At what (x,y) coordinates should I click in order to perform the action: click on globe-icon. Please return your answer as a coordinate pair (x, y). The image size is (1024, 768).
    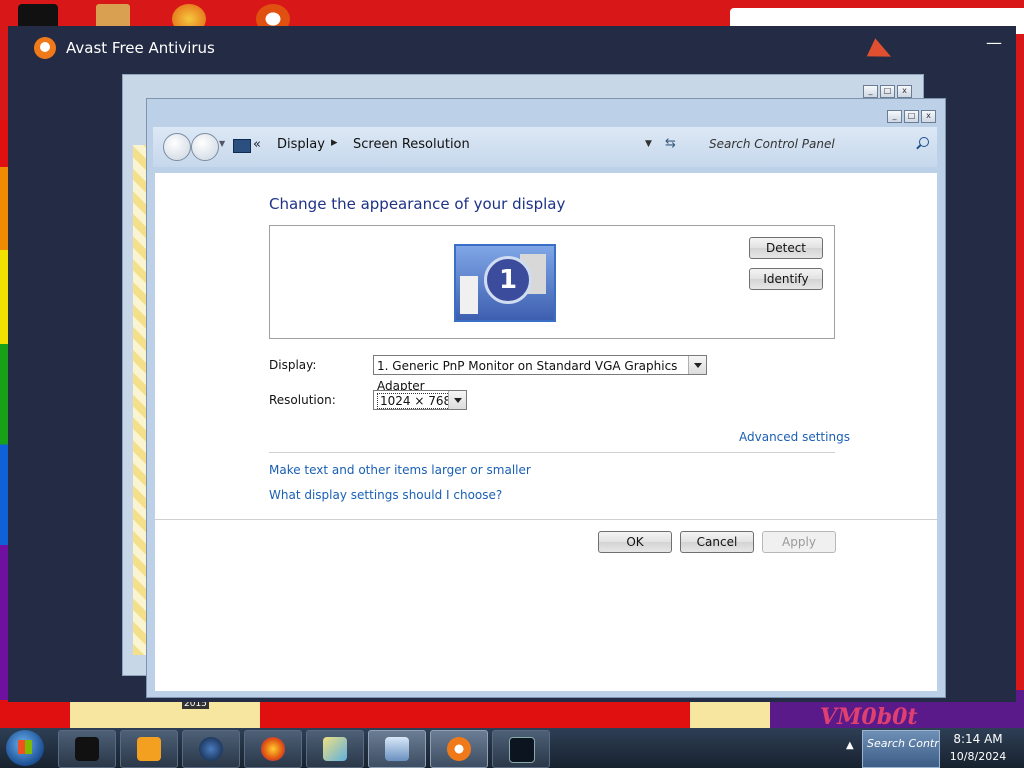
    Looking at the image, I should click on (211, 749).